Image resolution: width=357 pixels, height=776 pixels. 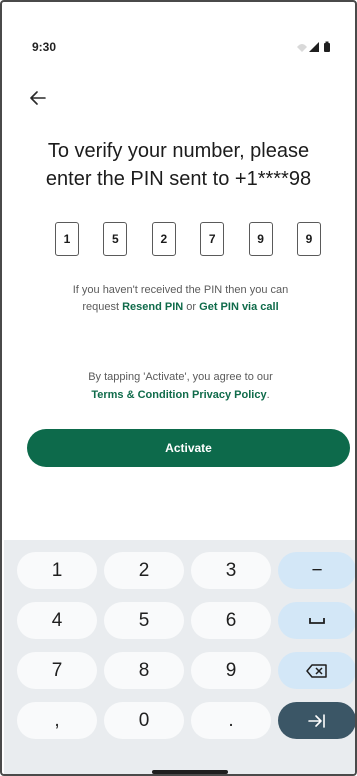 What do you see at coordinates (140, 395) in the screenshot?
I see `terms-condition-link: Terms & Condition` at bounding box center [140, 395].